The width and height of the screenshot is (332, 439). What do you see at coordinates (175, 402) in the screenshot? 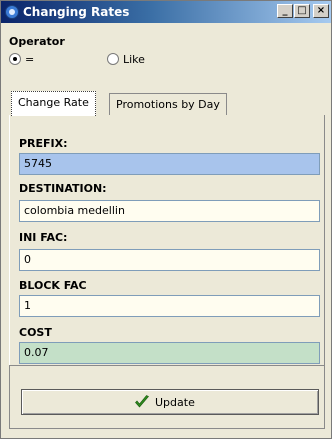
I see `update-button-label: Update` at bounding box center [175, 402].